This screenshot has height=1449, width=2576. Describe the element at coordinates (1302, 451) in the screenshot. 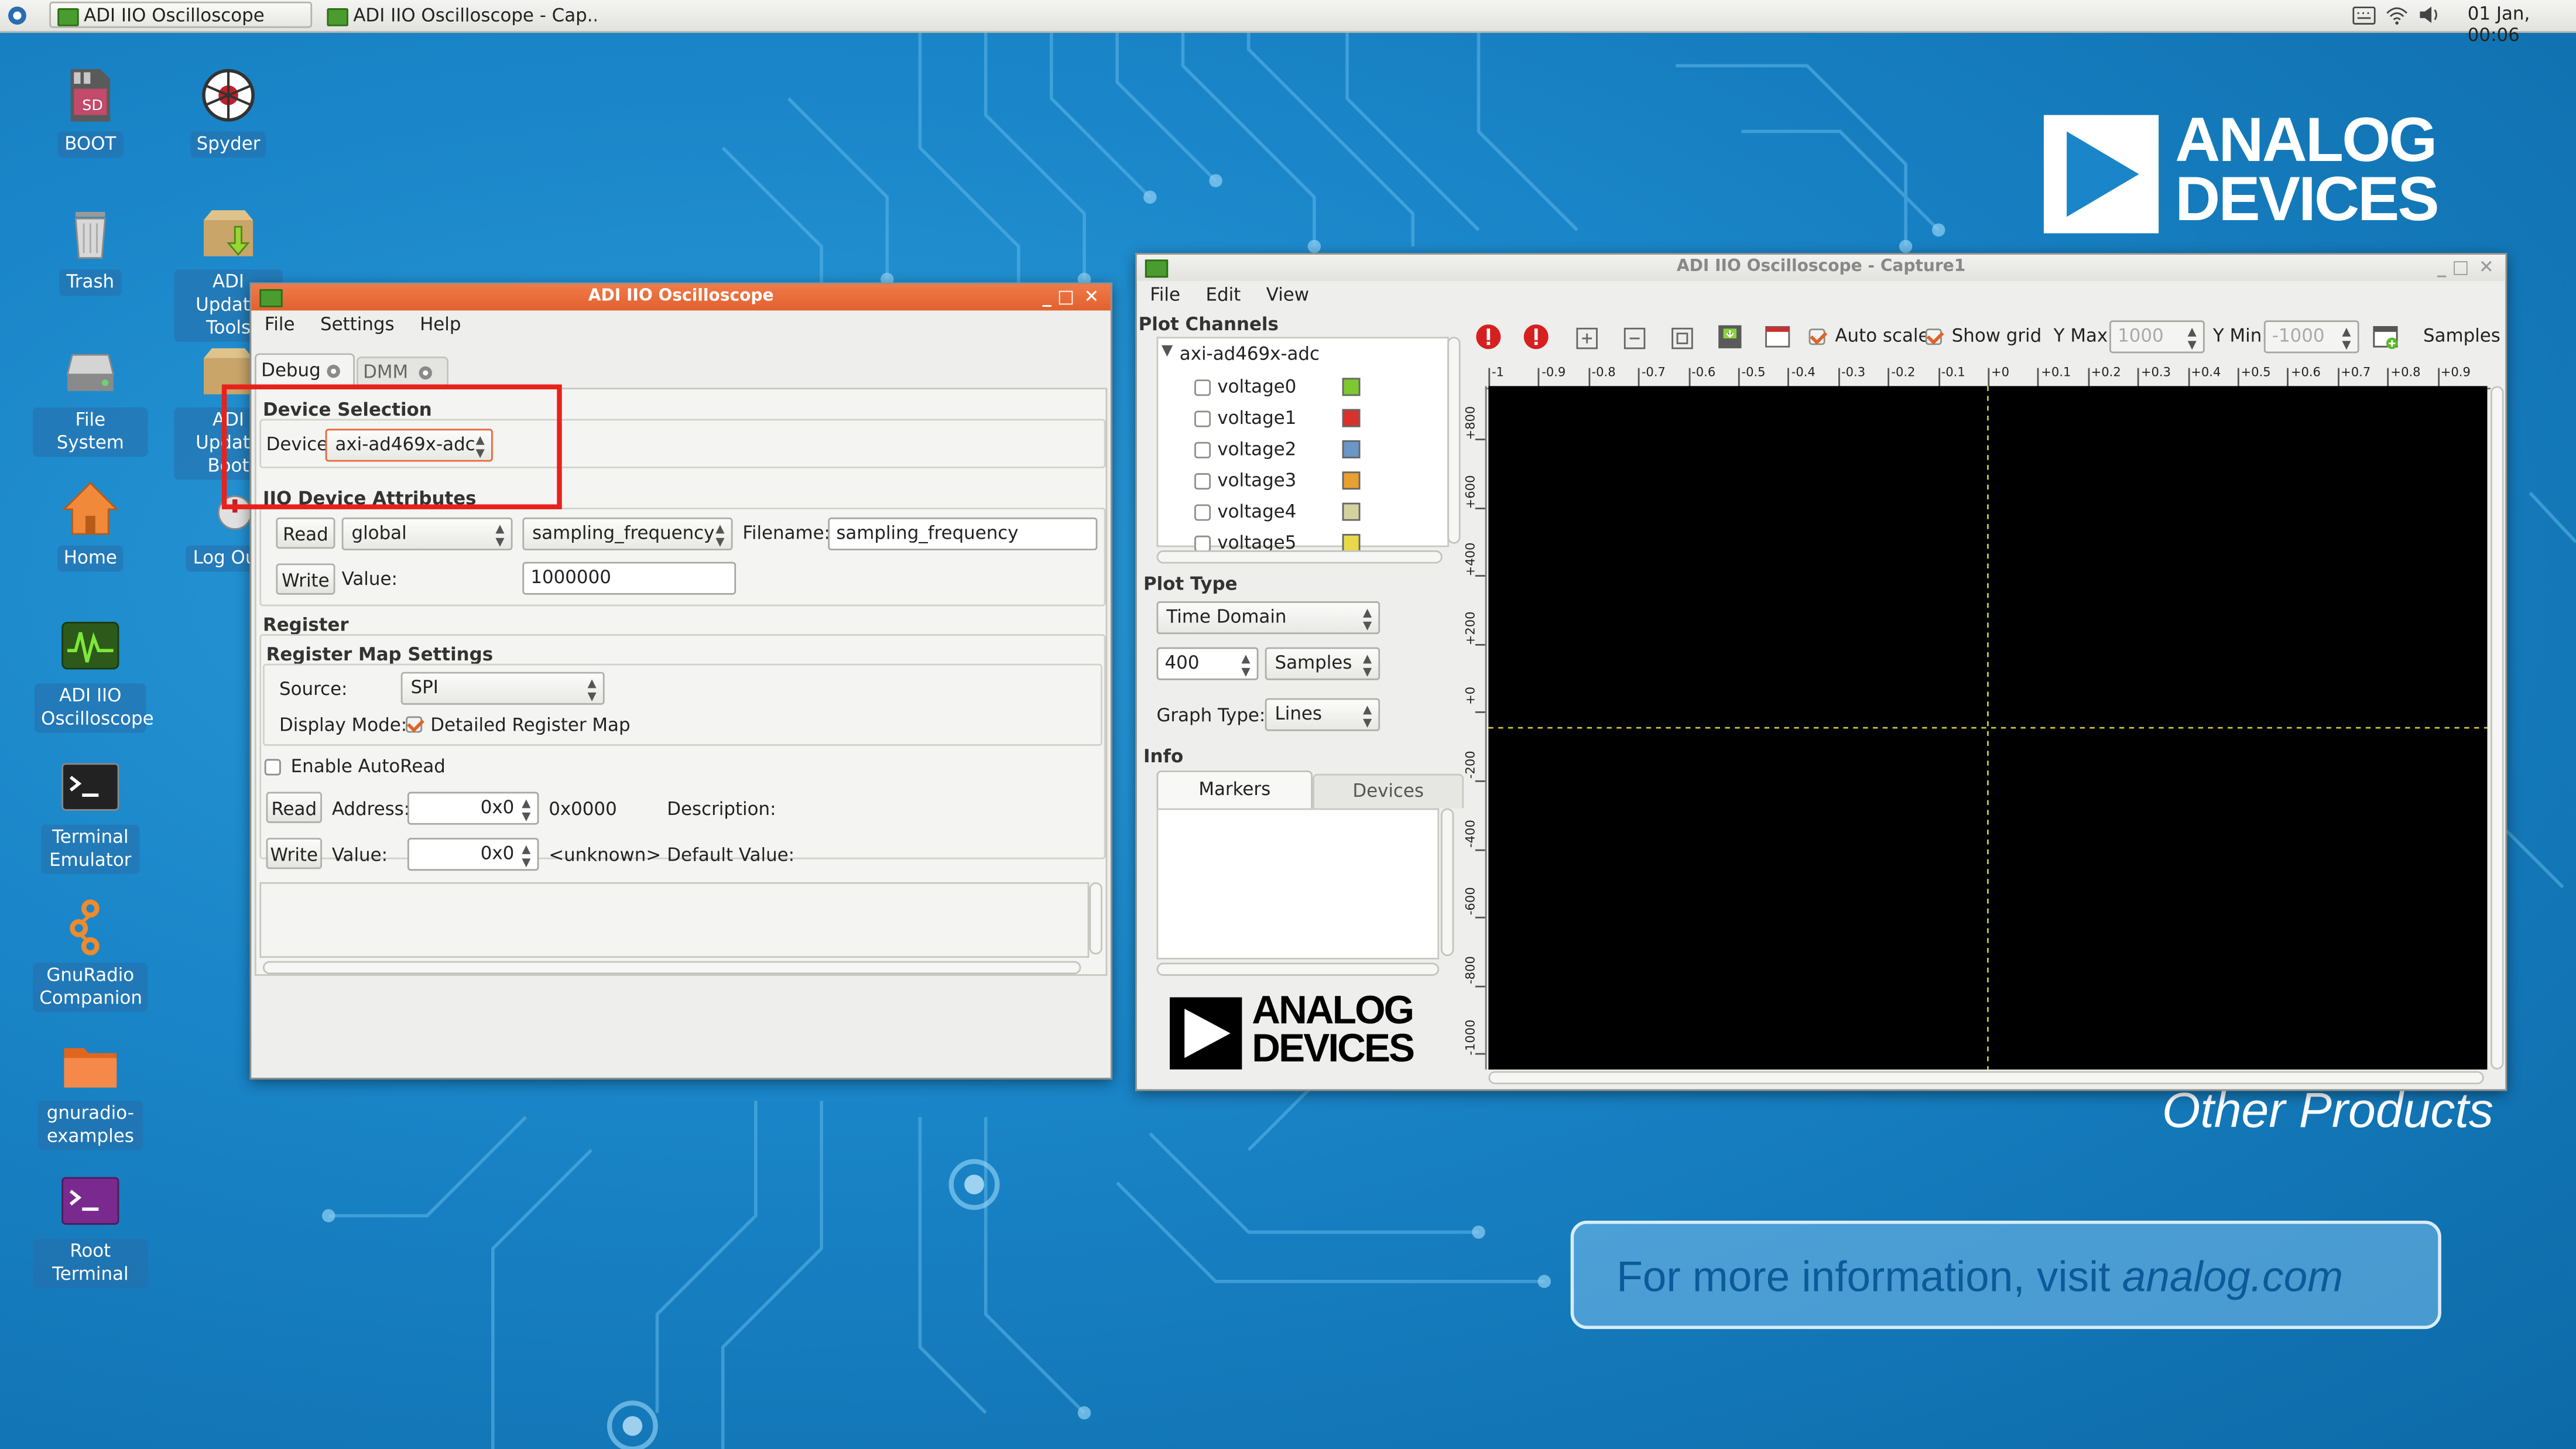

I see `channel-row-voltage2: voltage2` at that location.